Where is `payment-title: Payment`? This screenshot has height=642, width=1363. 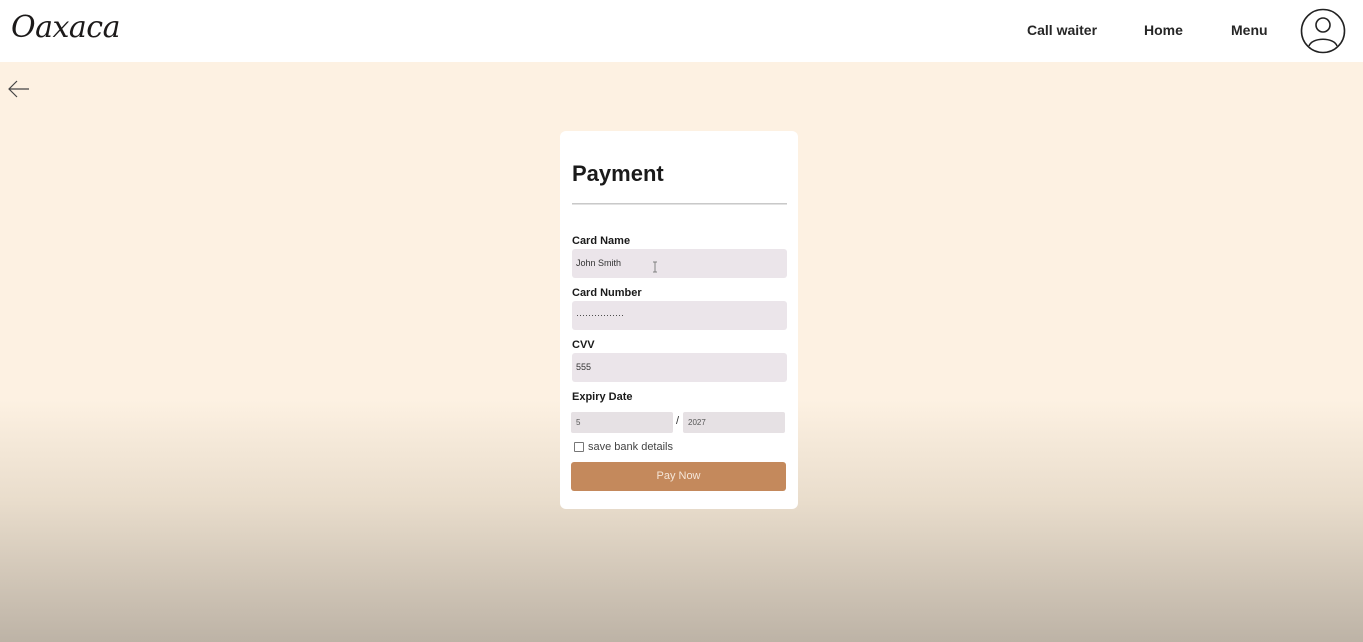
payment-title: Payment is located at coordinates (618, 173).